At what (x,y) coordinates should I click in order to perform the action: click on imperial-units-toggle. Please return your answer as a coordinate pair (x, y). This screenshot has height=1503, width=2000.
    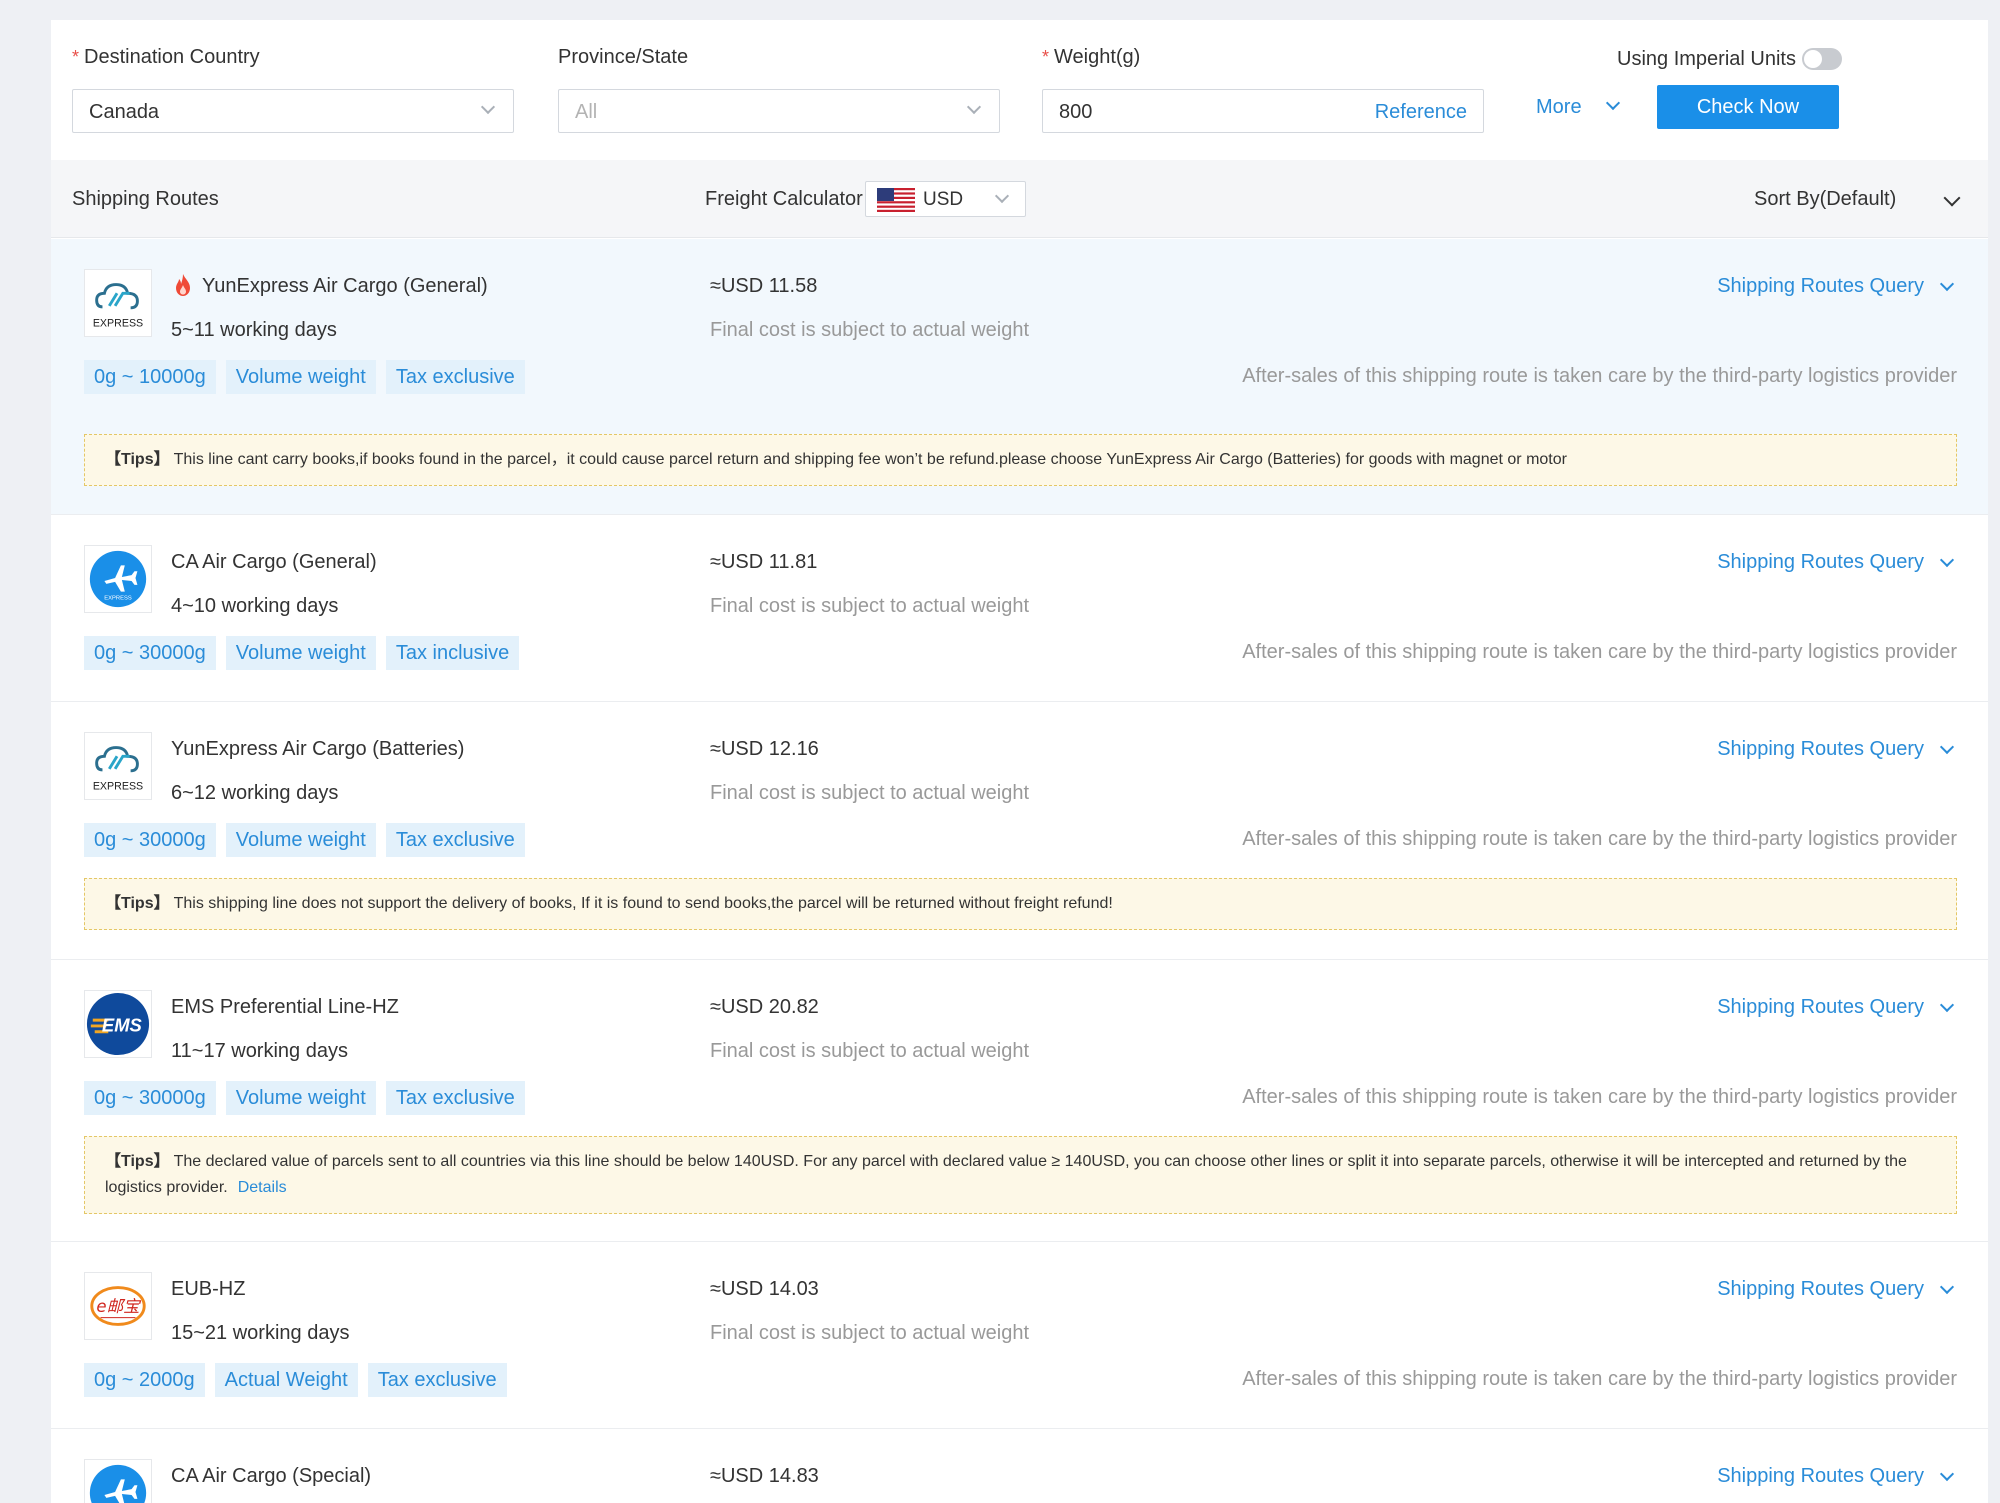
    Looking at the image, I should click on (1822, 59).